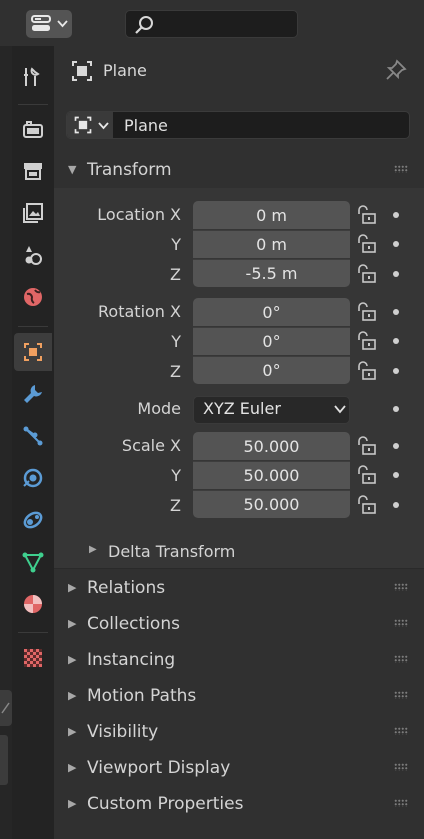 The width and height of the screenshot is (424, 839). What do you see at coordinates (242, 408) in the screenshot?
I see `rotation-mode-value: XYZ Euler` at bounding box center [242, 408].